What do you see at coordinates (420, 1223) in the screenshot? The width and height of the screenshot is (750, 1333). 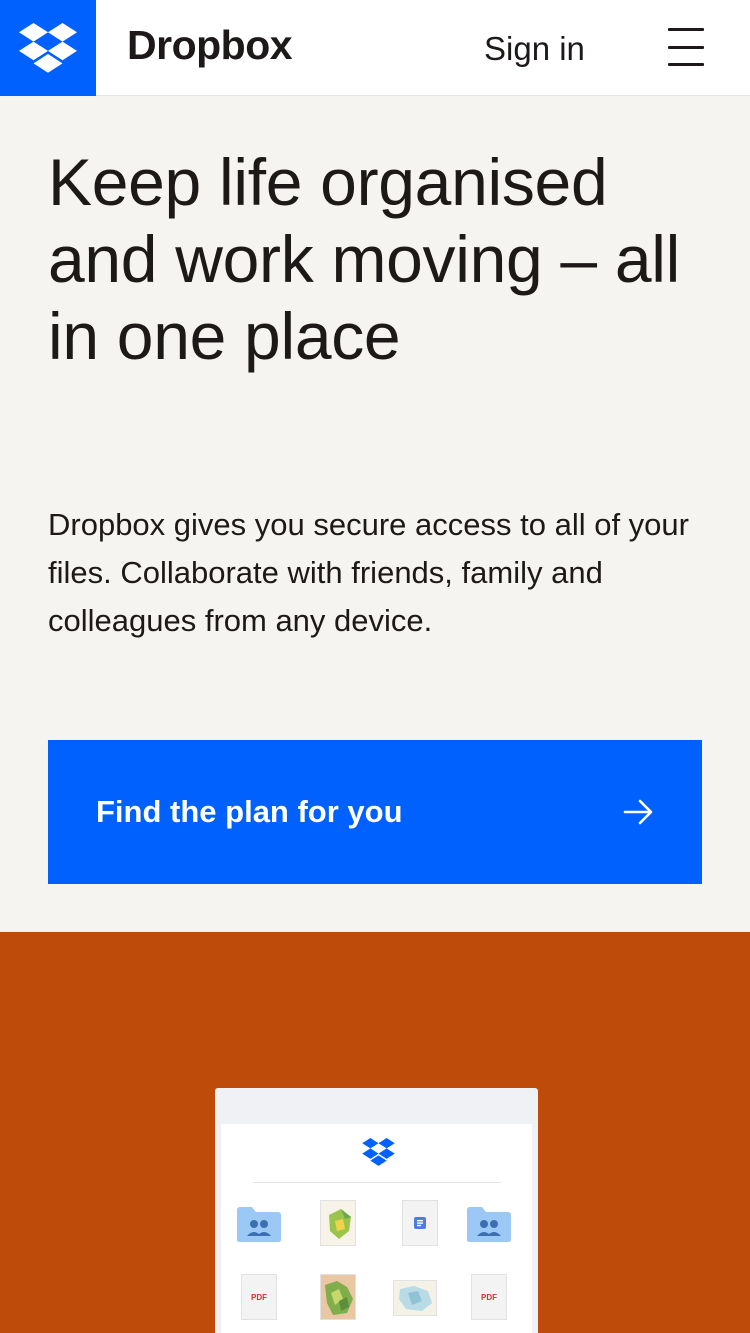 I see `document-icon` at bounding box center [420, 1223].